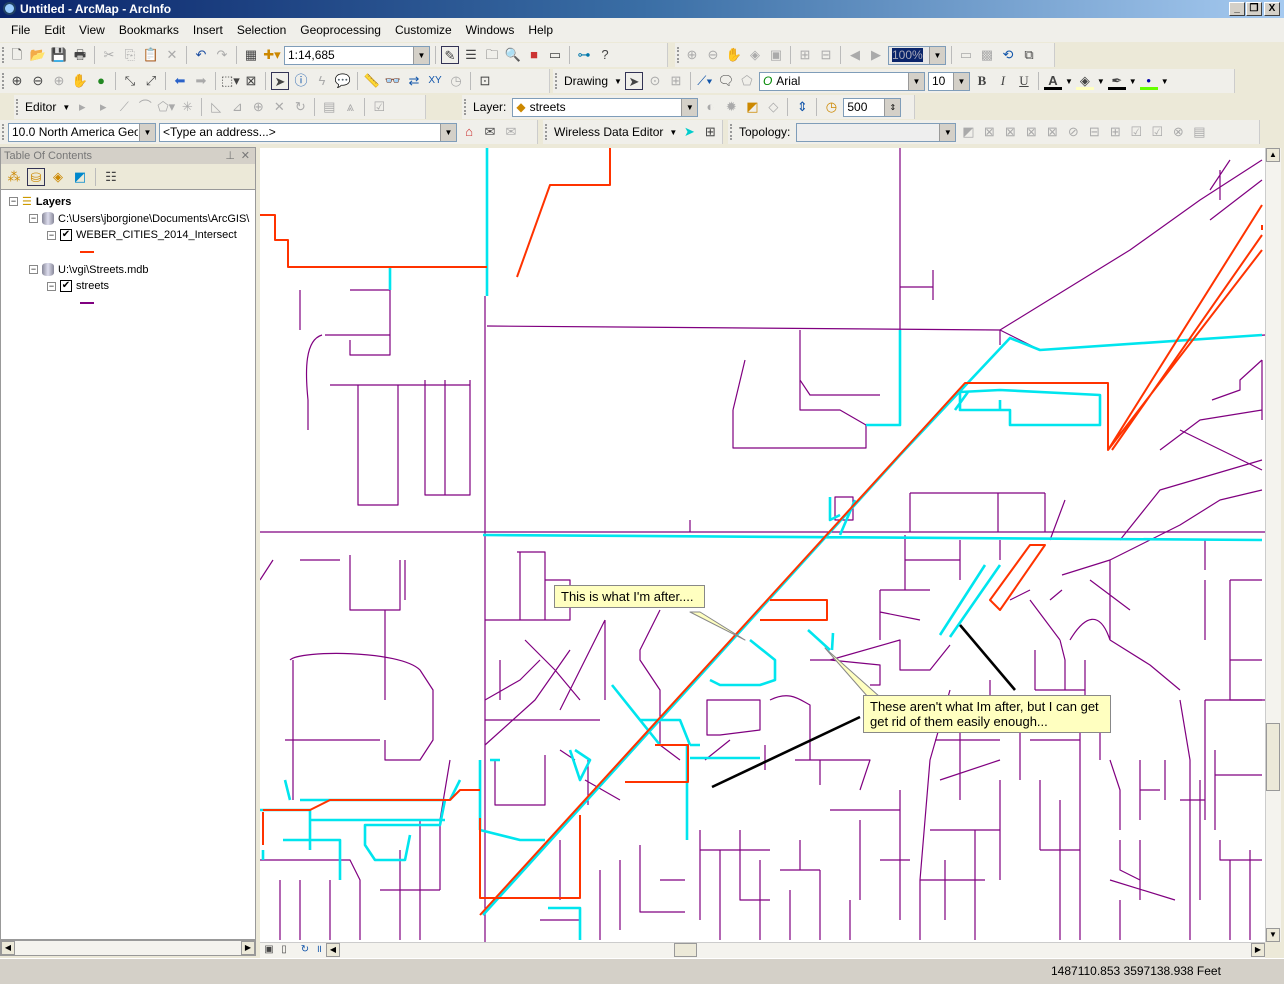  Describe the element at coordinates (513, 55) in the screenshot. I see `search-window-icon: 🔍` at that location.